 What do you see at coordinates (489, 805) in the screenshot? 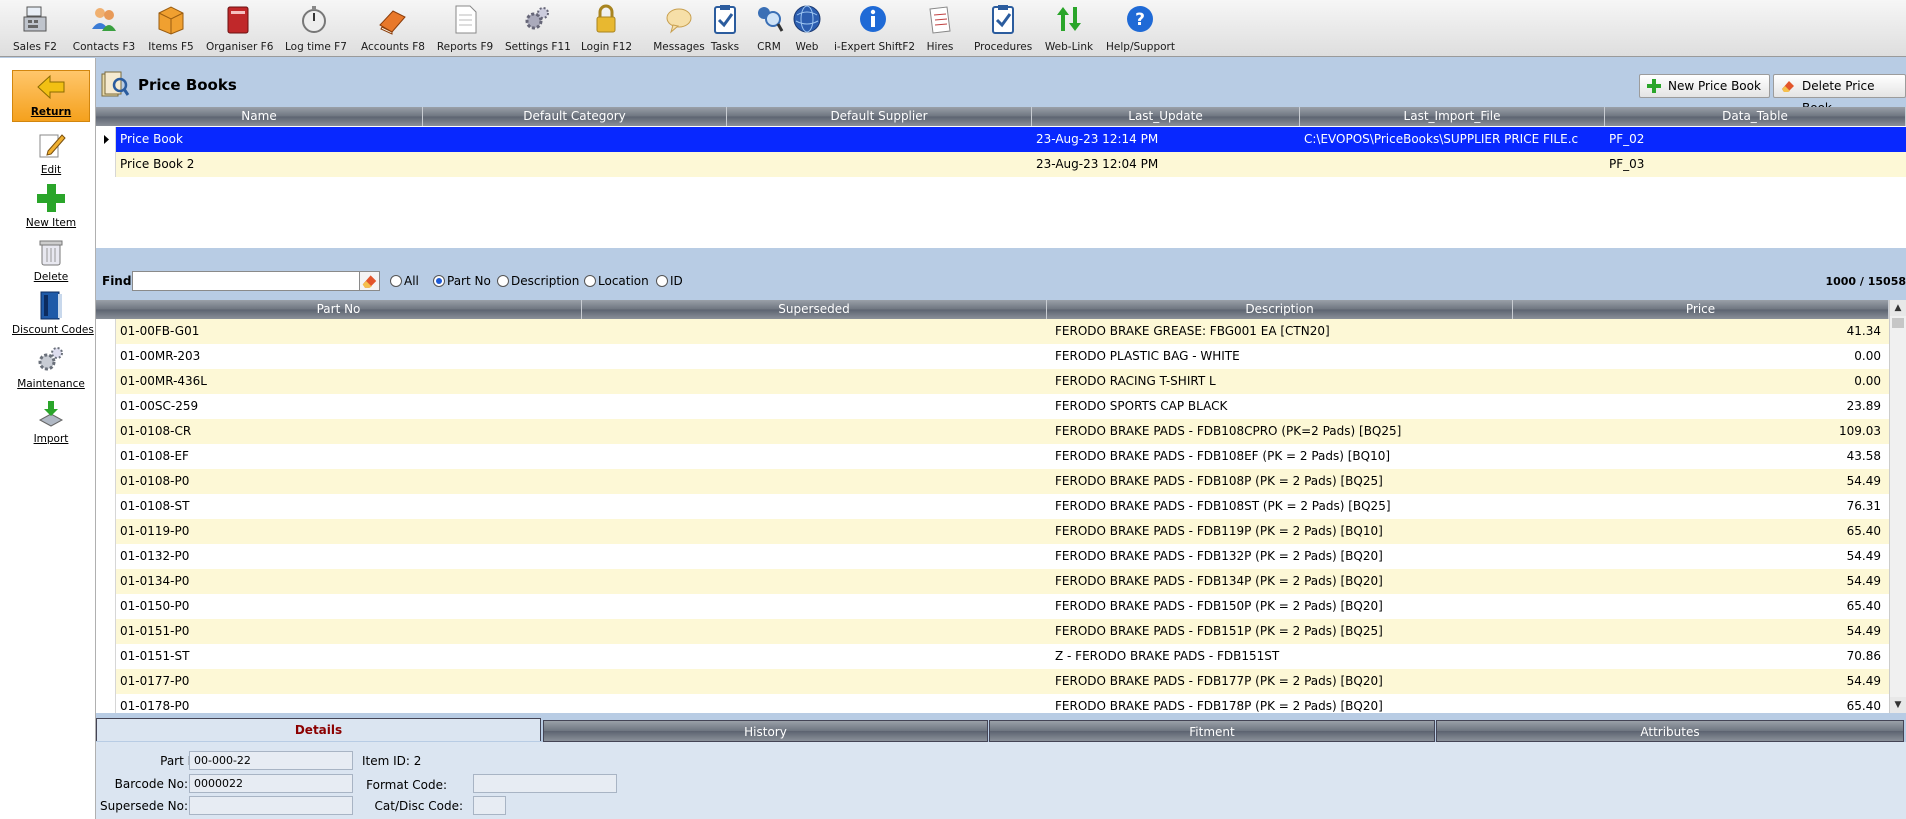
I see `cat-disc-field` at bounding box center [489, 805].